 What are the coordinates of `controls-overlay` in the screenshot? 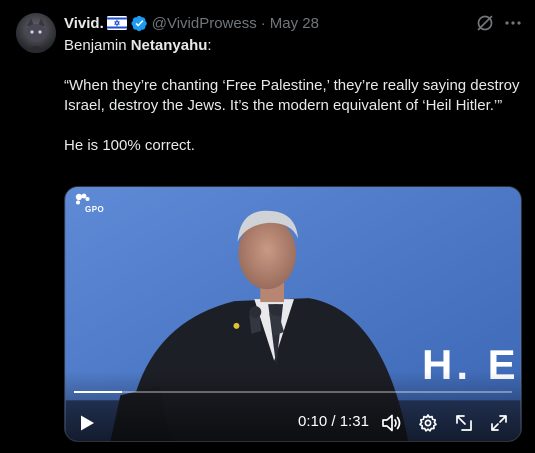 It's located at (293, 406).